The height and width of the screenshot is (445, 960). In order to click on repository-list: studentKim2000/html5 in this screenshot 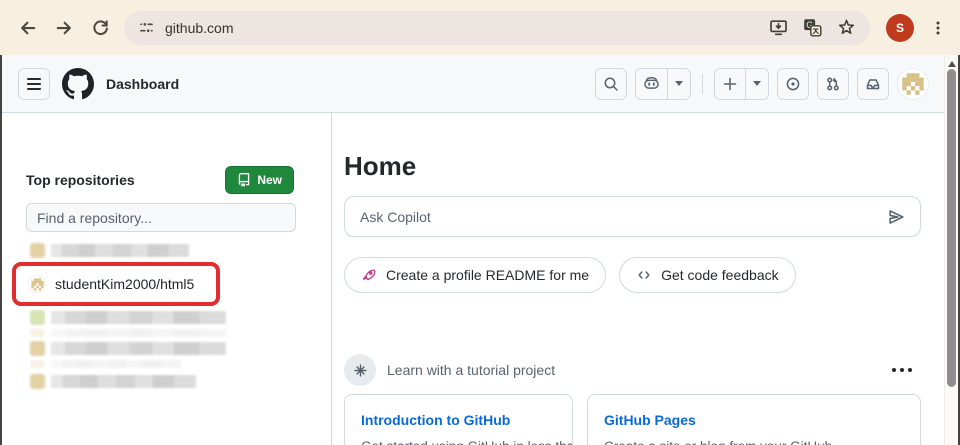, I will do `click(166, 316)`.